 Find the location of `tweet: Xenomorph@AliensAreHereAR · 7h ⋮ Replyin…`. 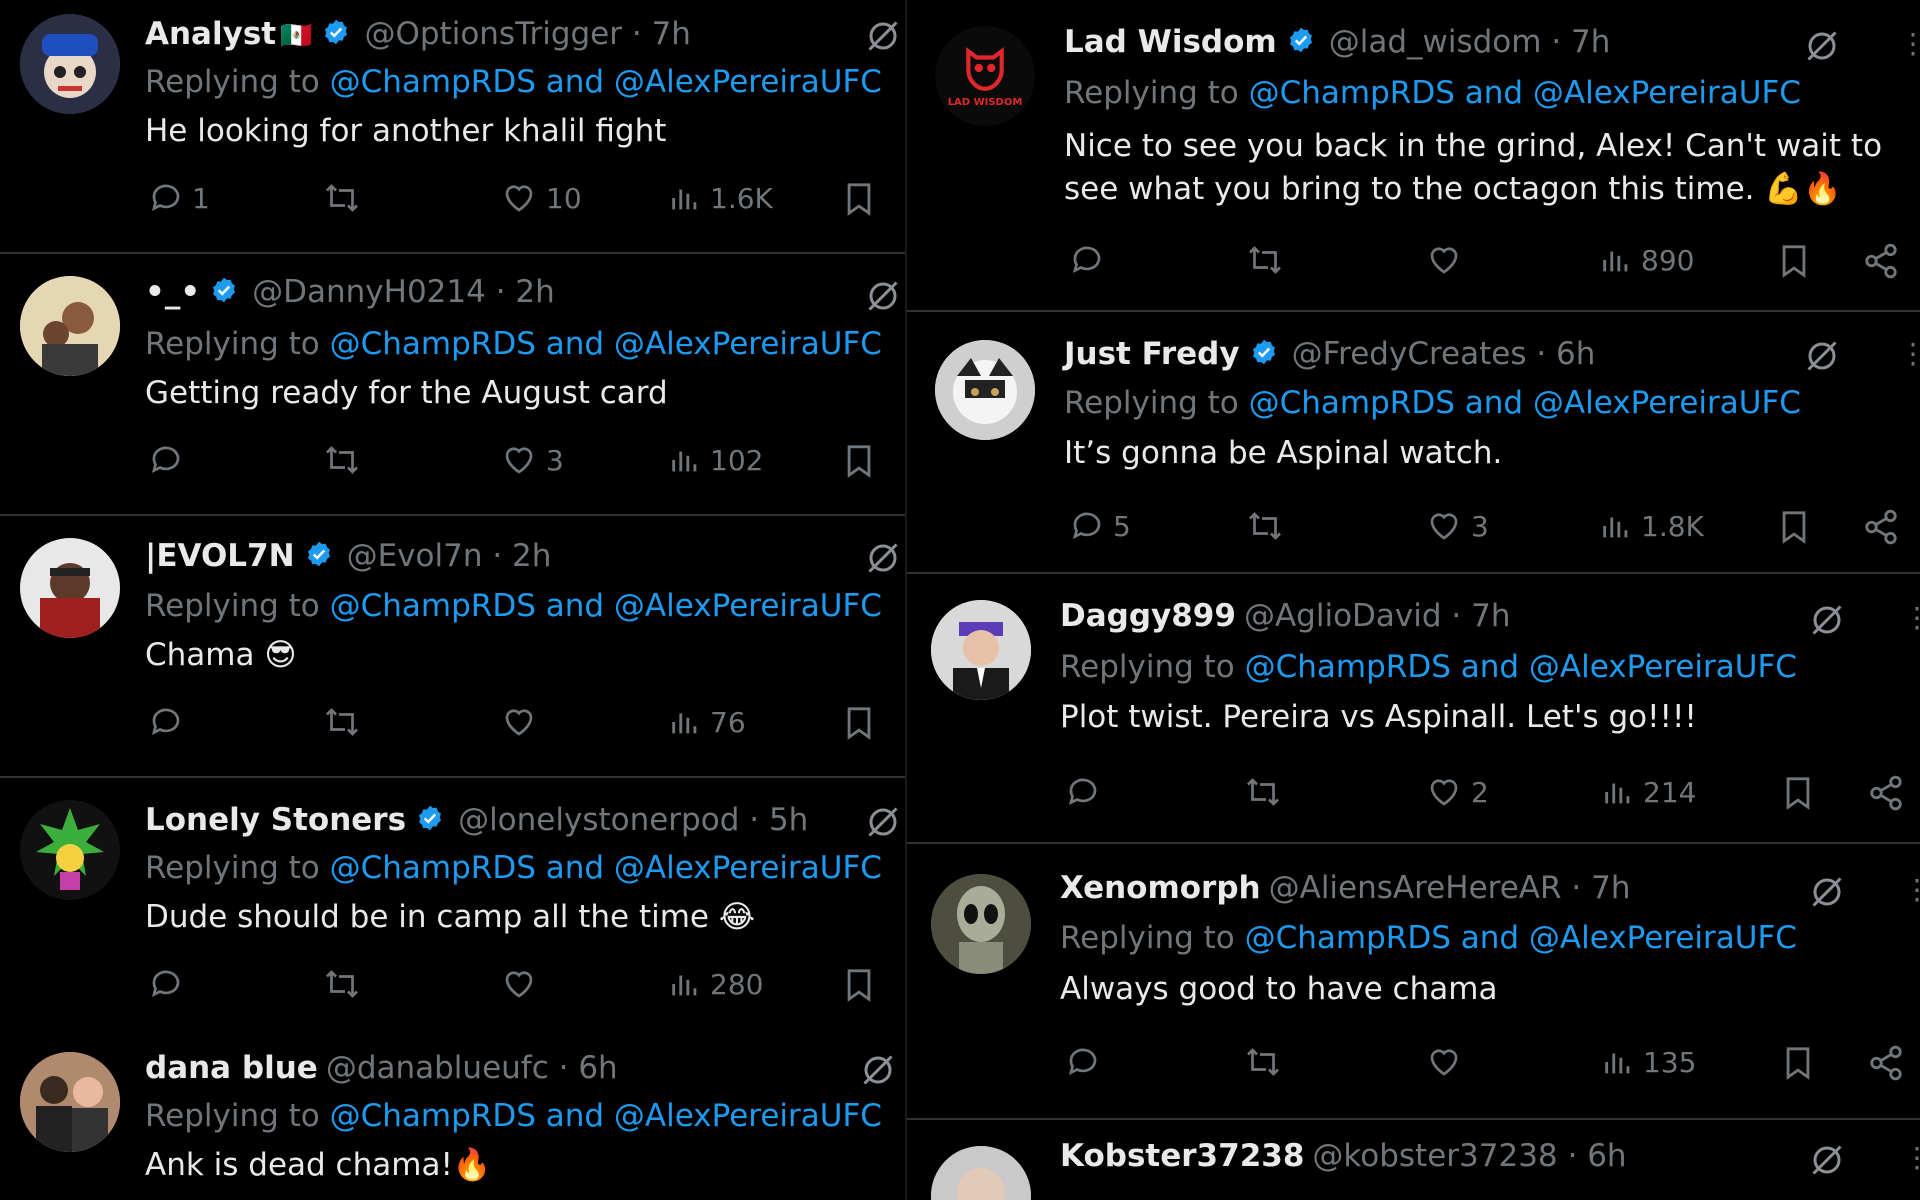

tweet: Xenomorph@AliensAreHereAR · 7h ⋮ Replyin… is located at coordinates (1413, 982).